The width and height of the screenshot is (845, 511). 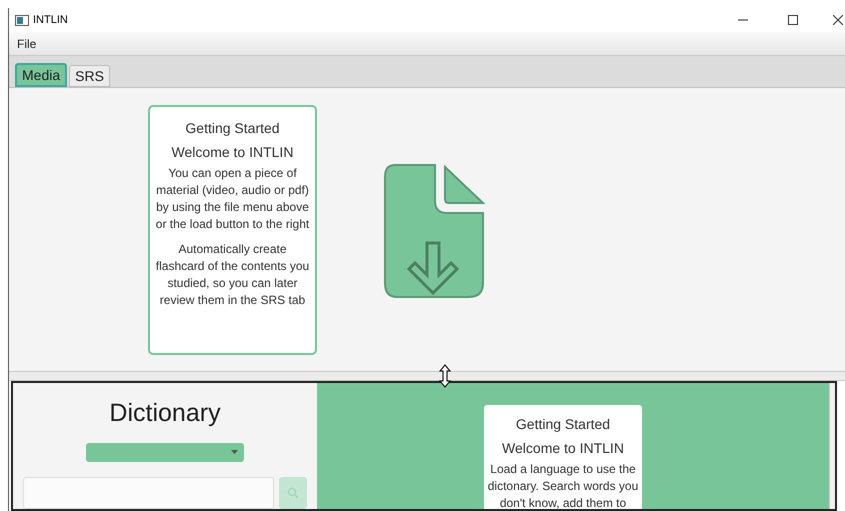 What do you see at coordinates (26, 43) in the screenshot?
I see `menu-item: File` at bounding box center [26, 43].